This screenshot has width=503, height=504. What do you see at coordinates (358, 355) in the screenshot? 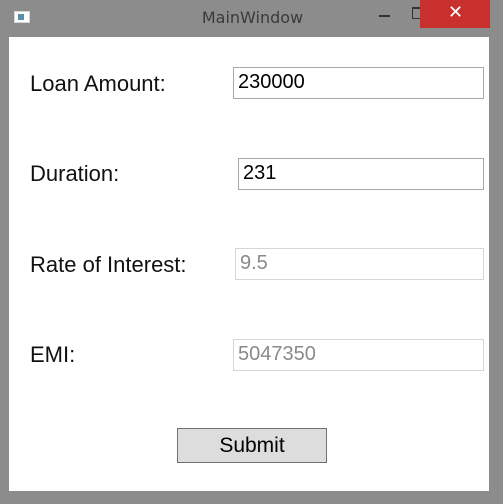
I see `emi-output: 5047350` at bounding box center [358, 355].